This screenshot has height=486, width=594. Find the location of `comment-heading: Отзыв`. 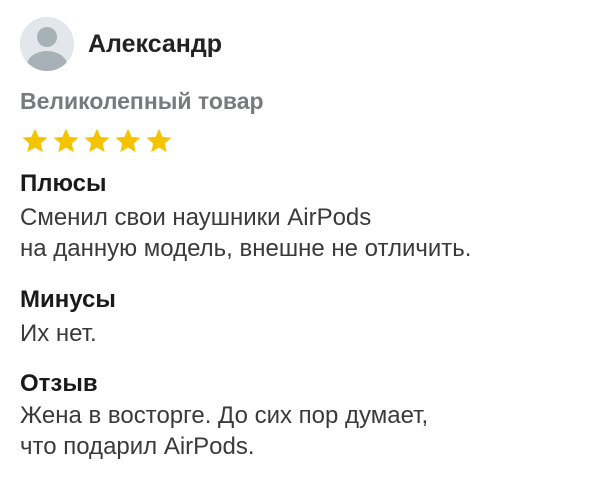

comment-heading: Отзыв is located at coordinates (59, 383).